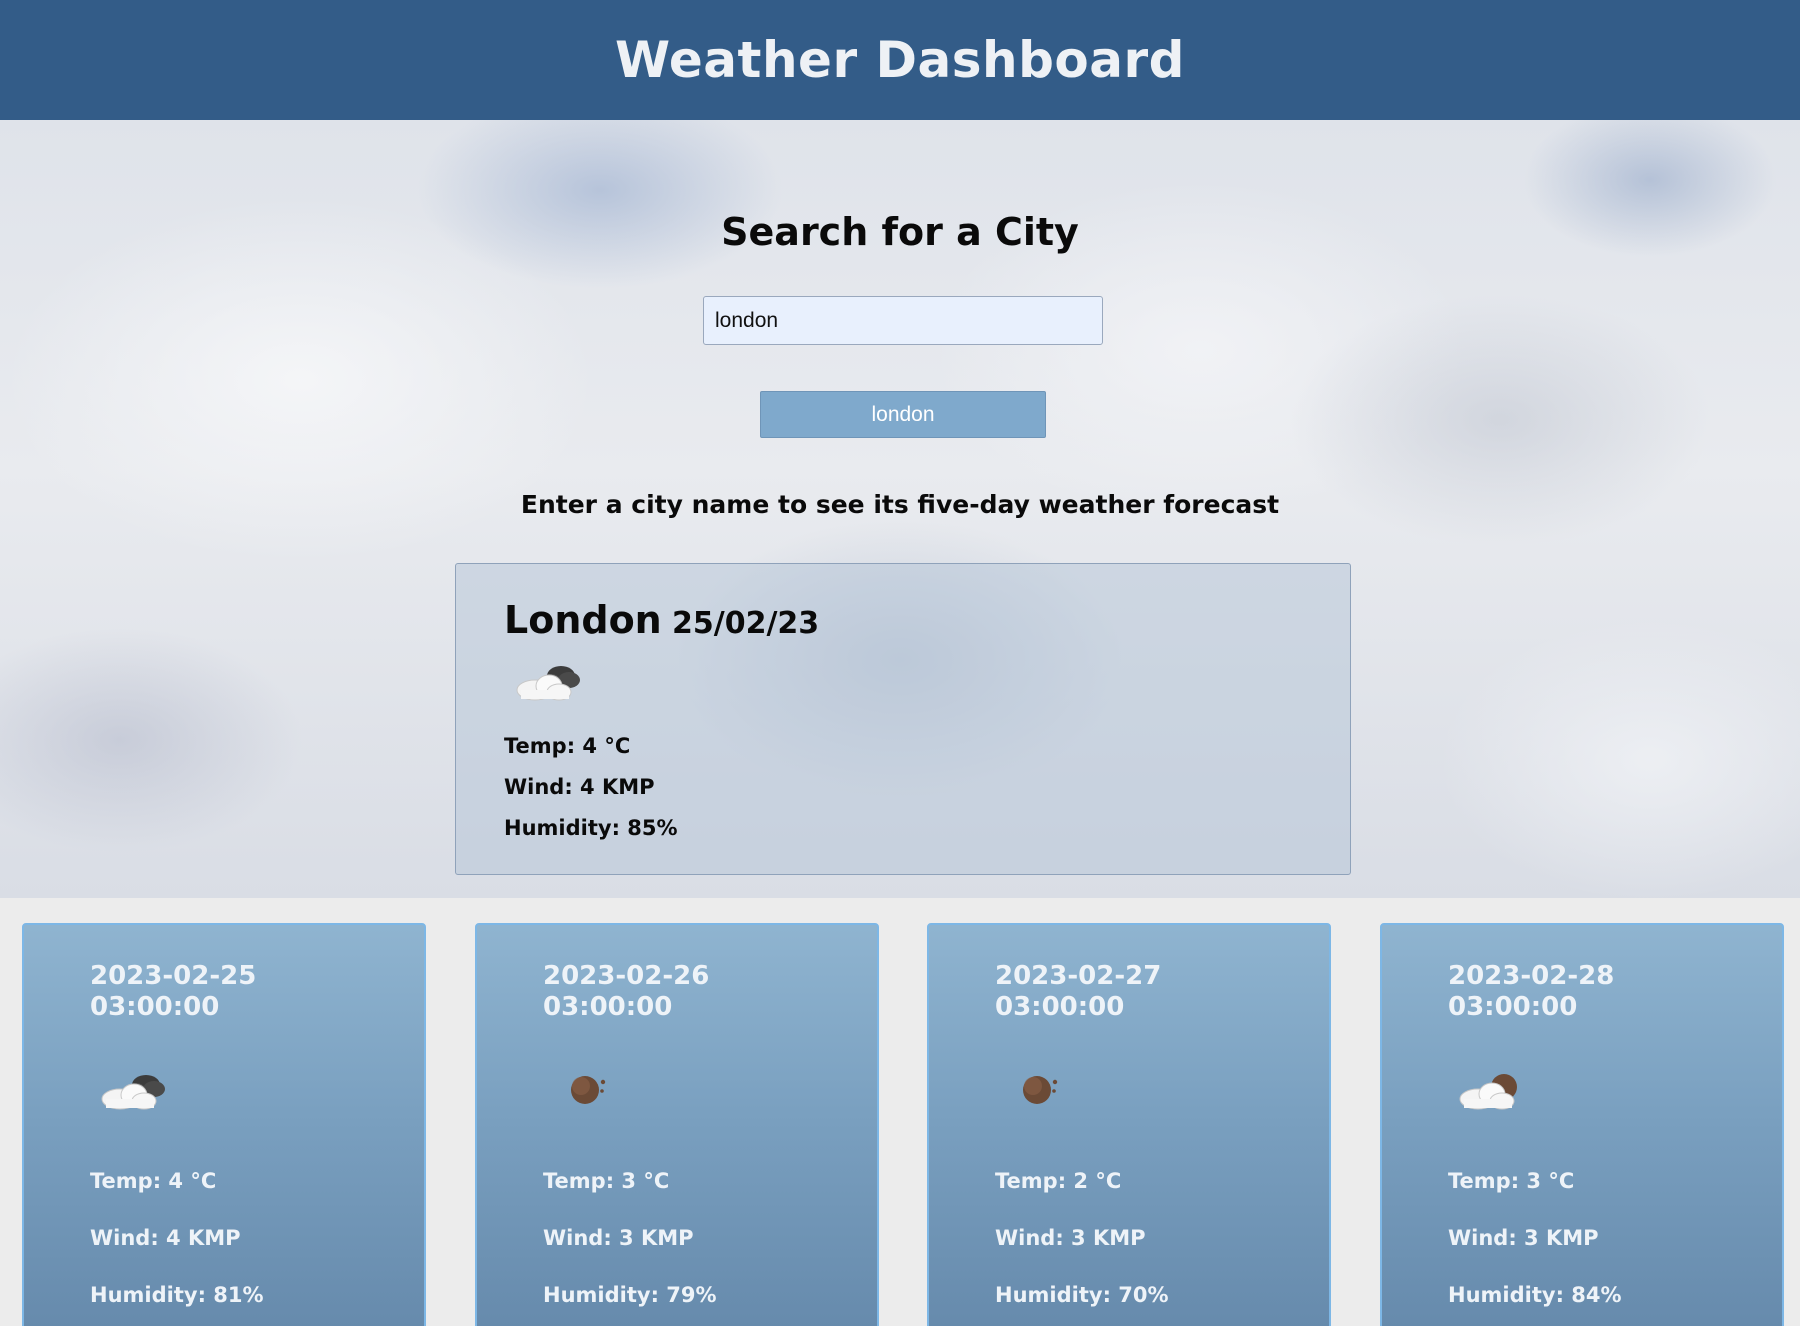  What do you see at coordinates (1082, 1295) in the screenshot?
I see `forecast-humidity: Humidity: 70%` at bounding box center [1082, 1295].